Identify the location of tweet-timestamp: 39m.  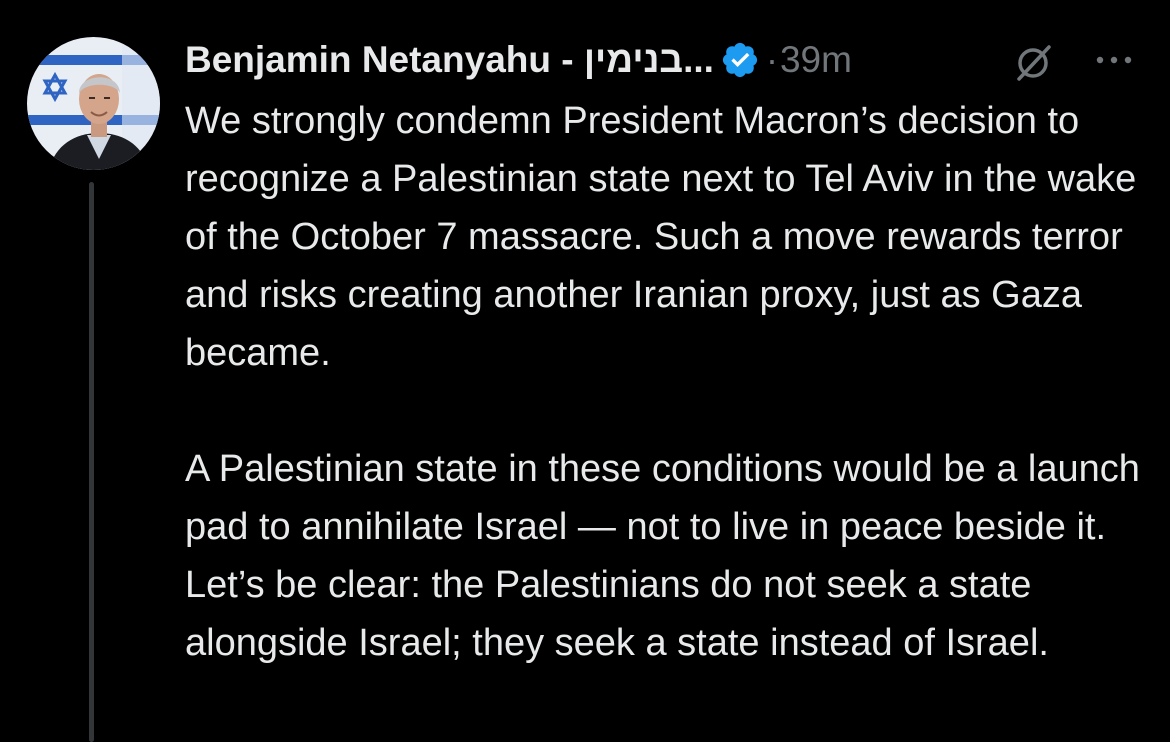
(816, 60).